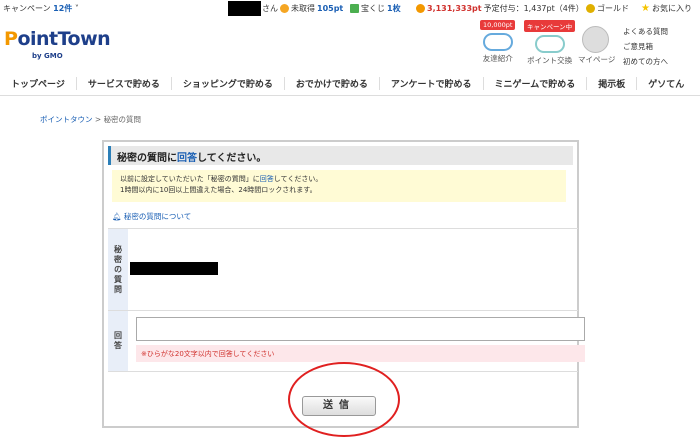  Describe the element at coordinates (645, 61) in the screenshot. I see `beginner-link: 初めての方へ` at that location.